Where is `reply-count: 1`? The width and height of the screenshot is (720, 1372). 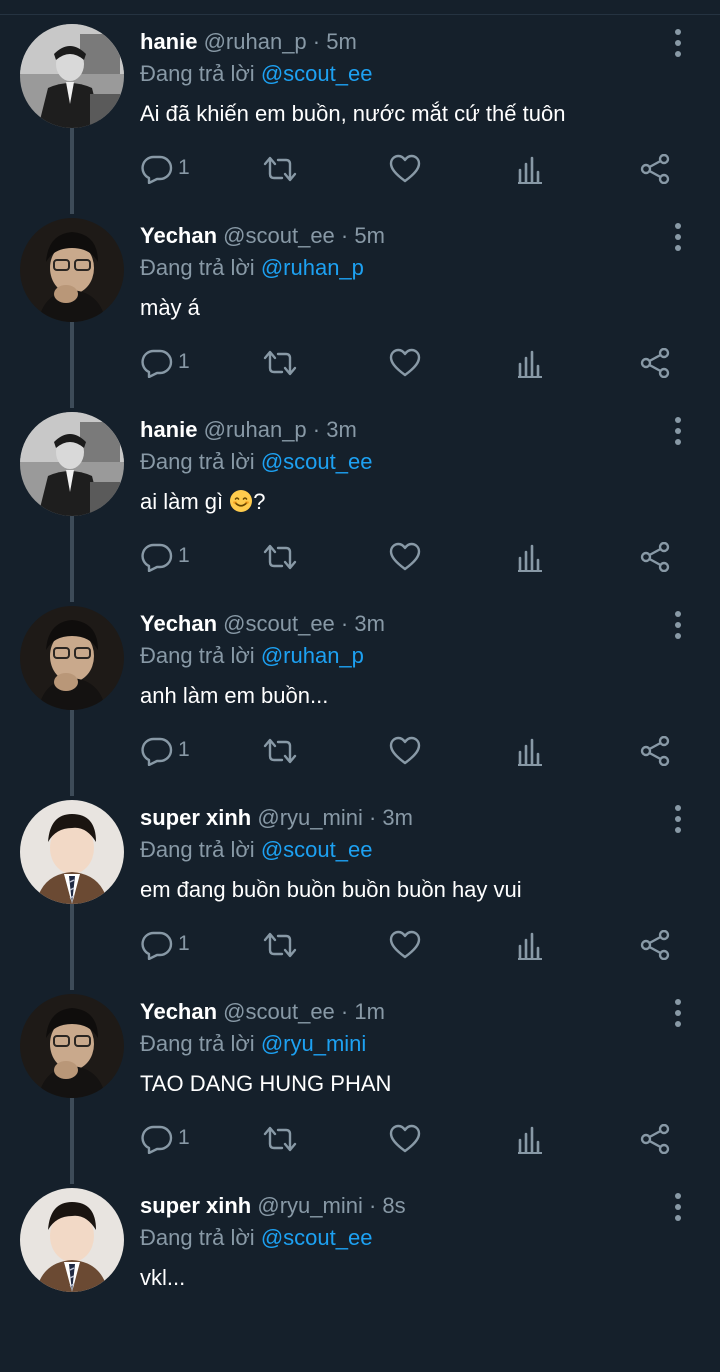
reply-count: 1 is located at coordinates (184, 1137).